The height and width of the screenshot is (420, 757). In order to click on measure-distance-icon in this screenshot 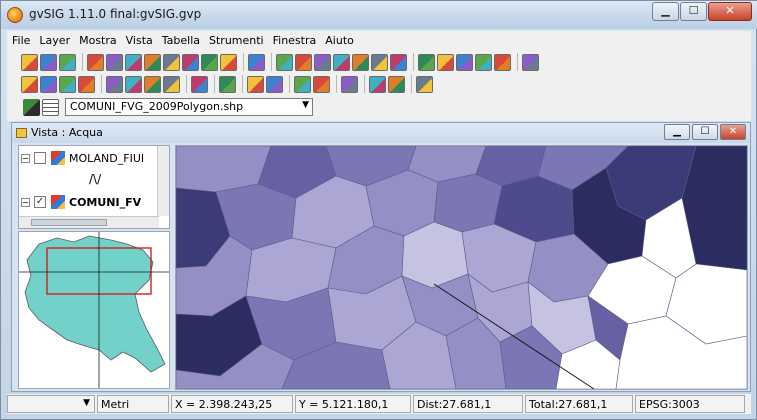, I will do `click(464, 62)`.